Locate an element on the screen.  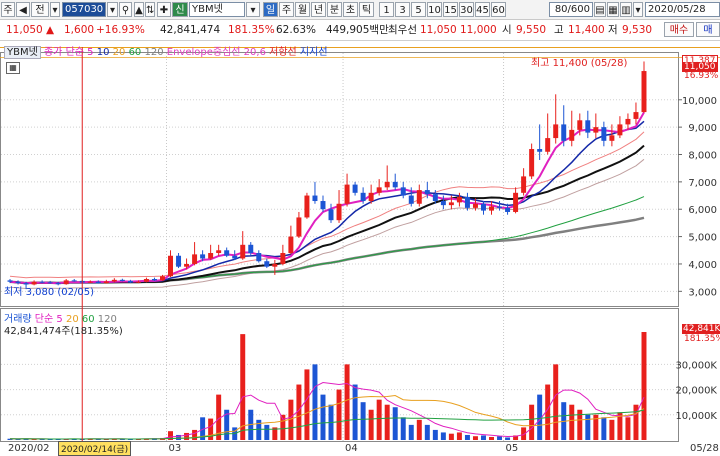
lock-icon: ▥ is located at coordinates (626, 9).